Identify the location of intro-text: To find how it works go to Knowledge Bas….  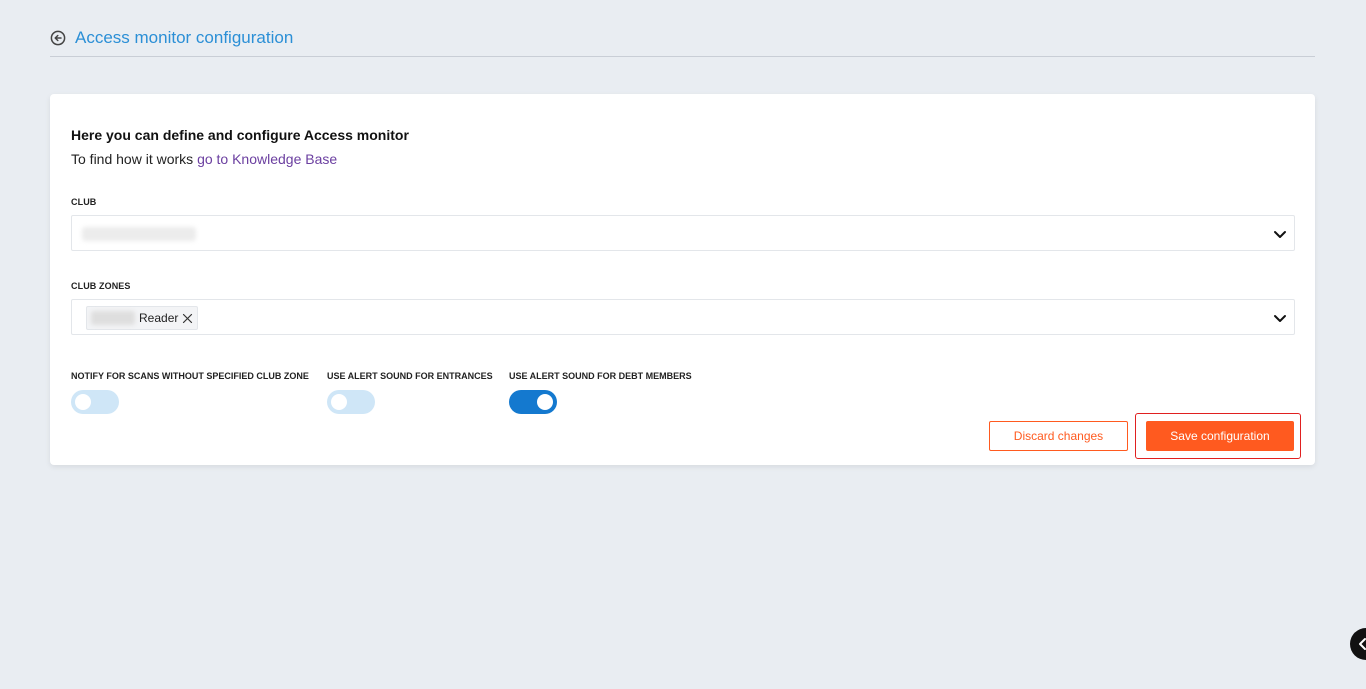
(204, 159).